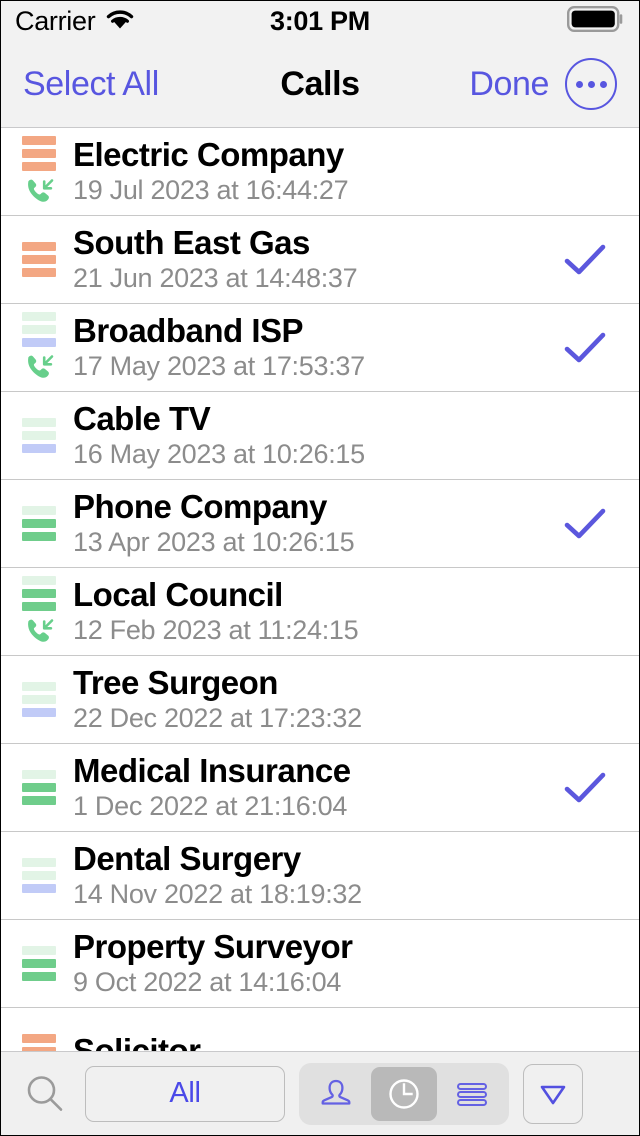 The image size is (640, 1136). What do you see at coordinates (185, 1093) in the screenshot?
I see `all-filter-button: All` at bounding box center [185, 1093].